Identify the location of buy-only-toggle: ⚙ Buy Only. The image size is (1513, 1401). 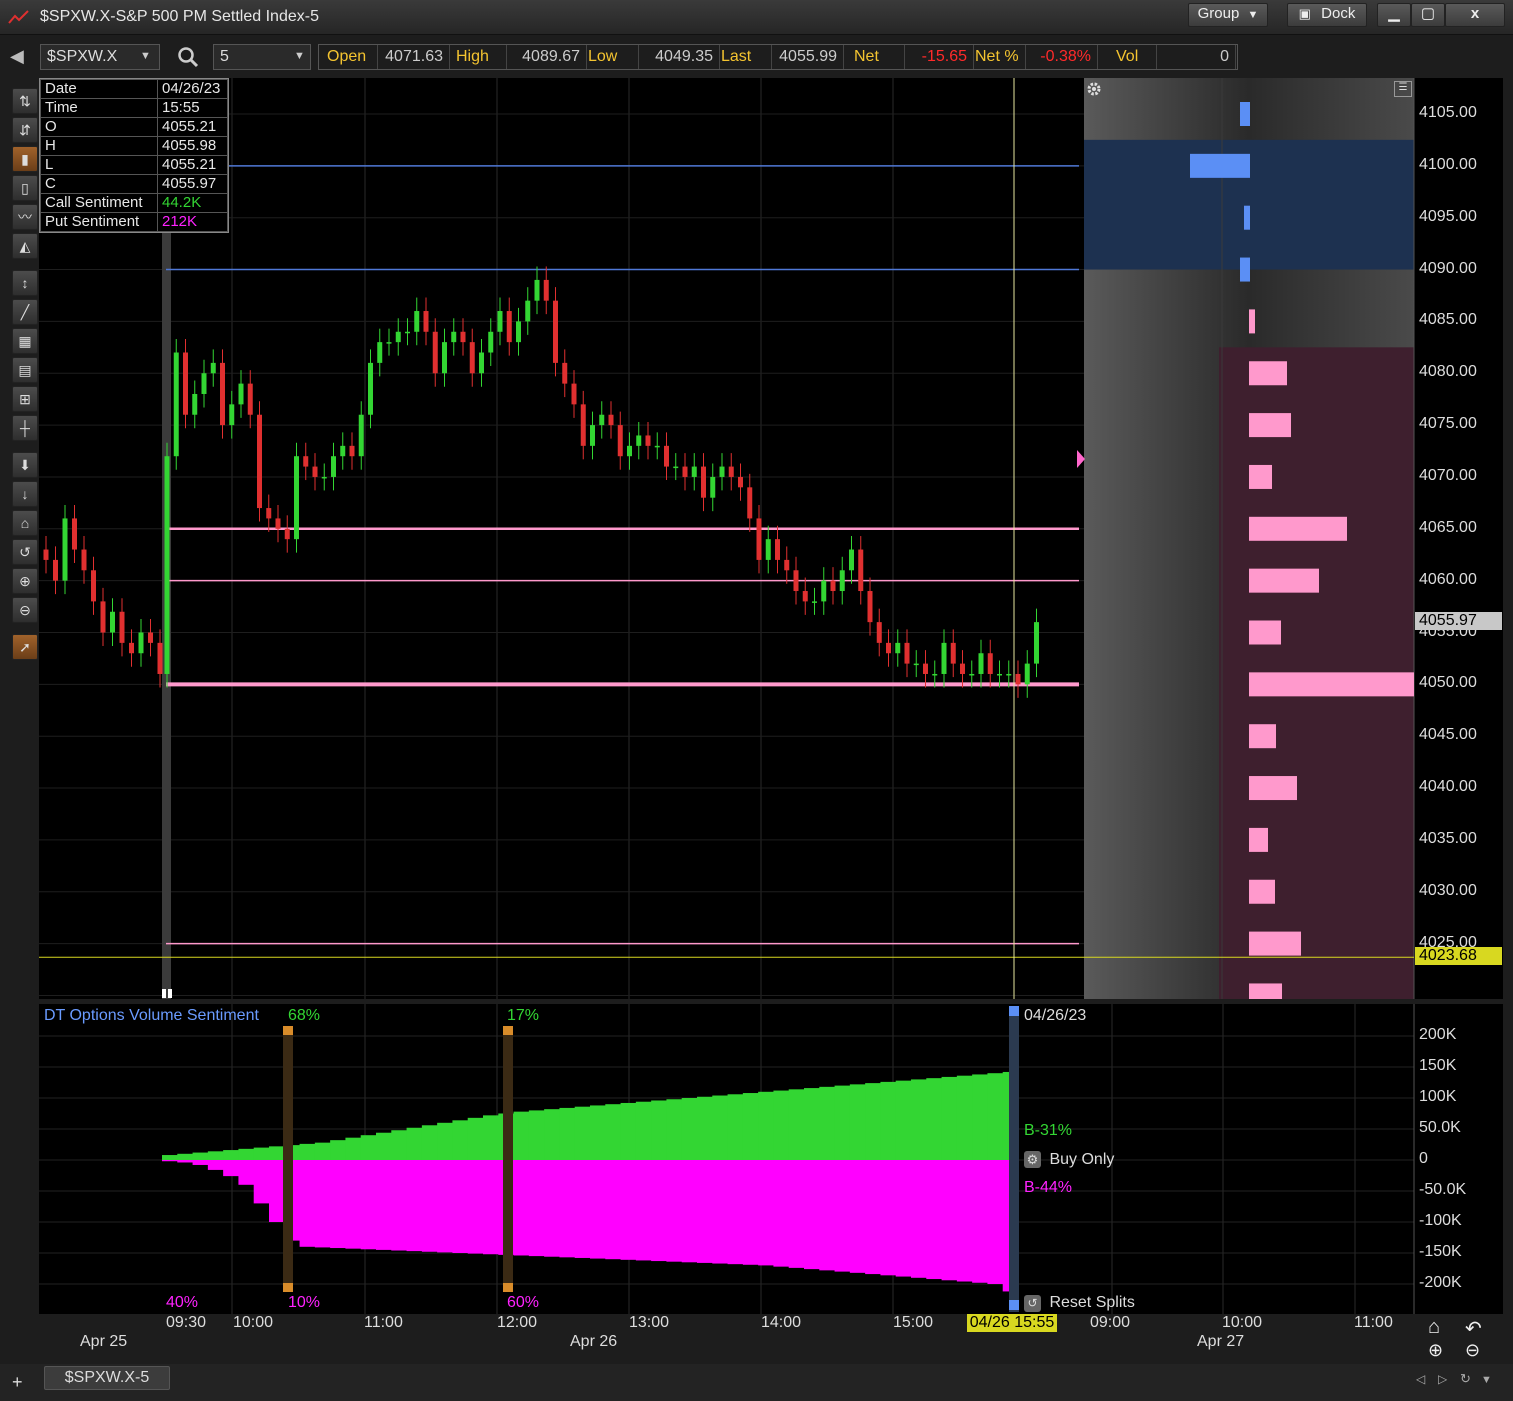
(1069, 1160).